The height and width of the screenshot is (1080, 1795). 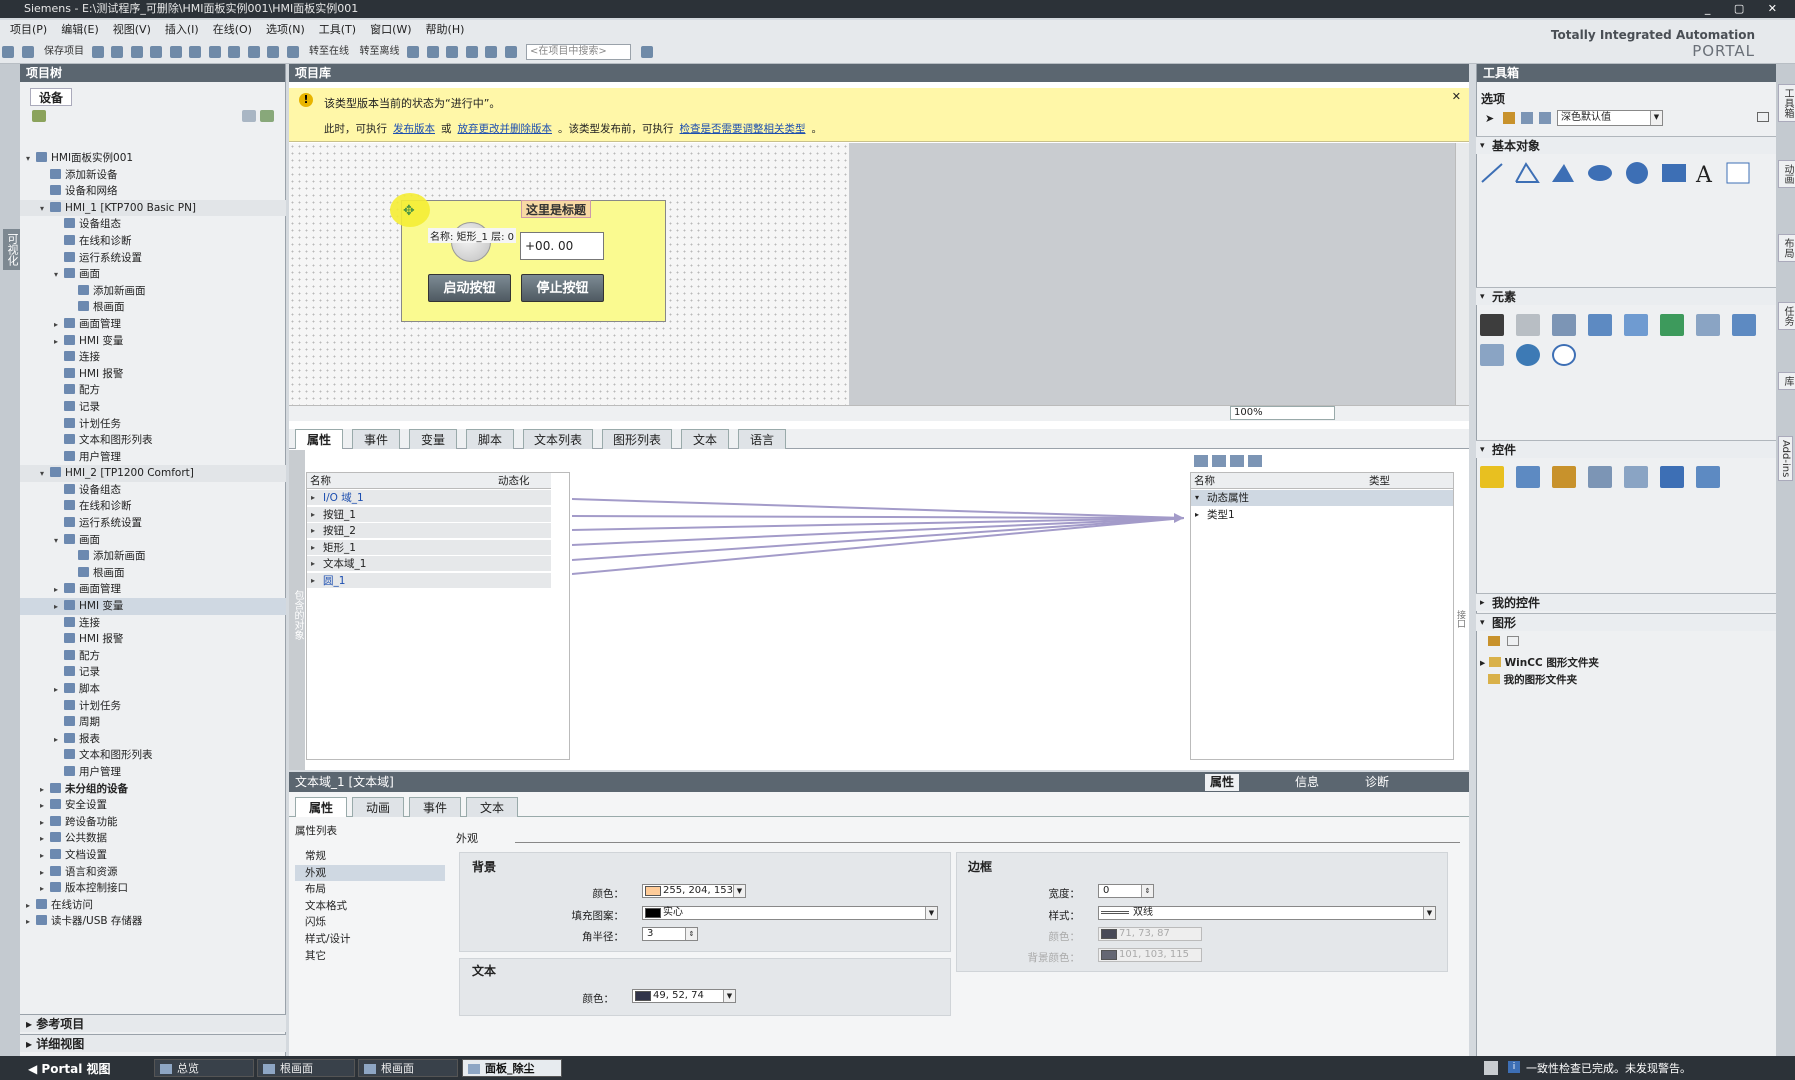 What do you see at coordinates (414, 129) in the screenshot?
I see `release-version-link: 发布版本` at bounding box center [414, 129].